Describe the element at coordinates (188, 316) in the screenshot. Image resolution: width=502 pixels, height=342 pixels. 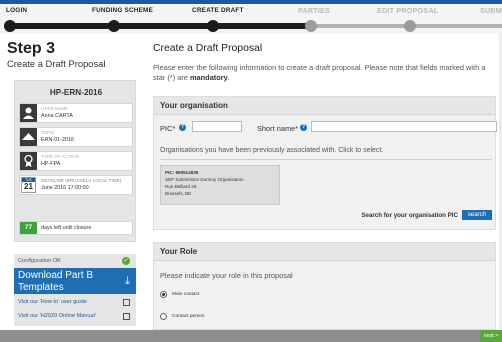
I see `contact-person-label: Contact person` at that location.